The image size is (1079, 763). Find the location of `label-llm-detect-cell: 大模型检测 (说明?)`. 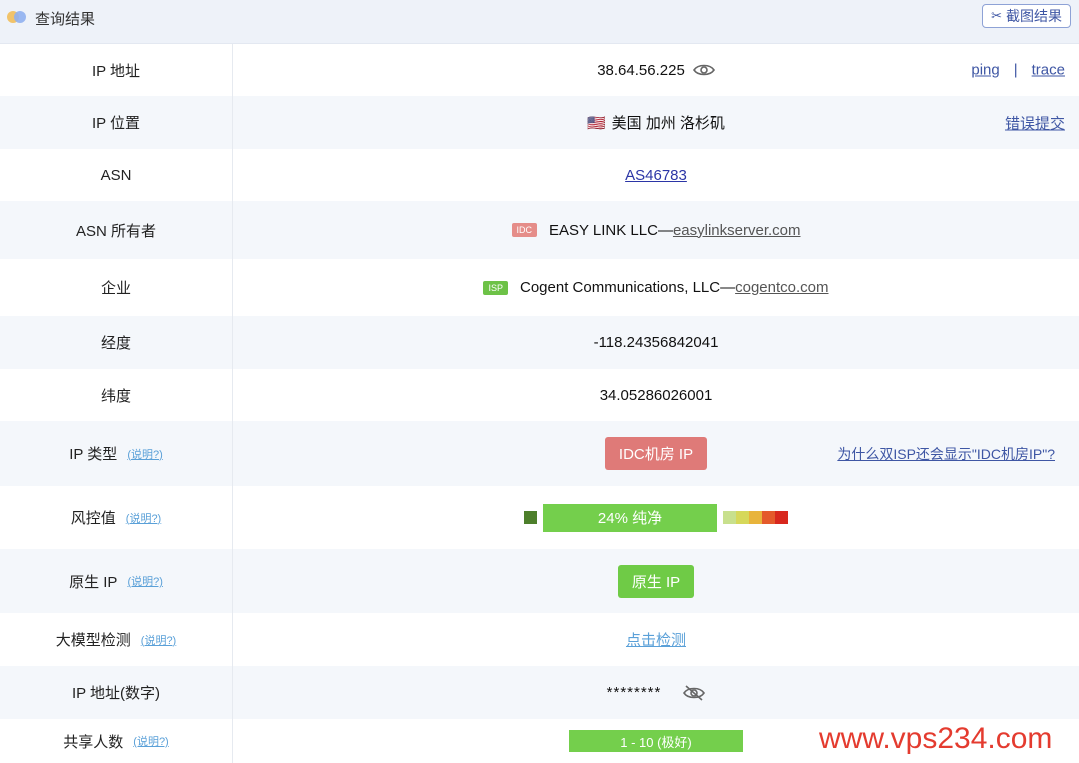

label-llm-detect-cell: 大模型检测 (说明?) is located at coordinates (116, 639).